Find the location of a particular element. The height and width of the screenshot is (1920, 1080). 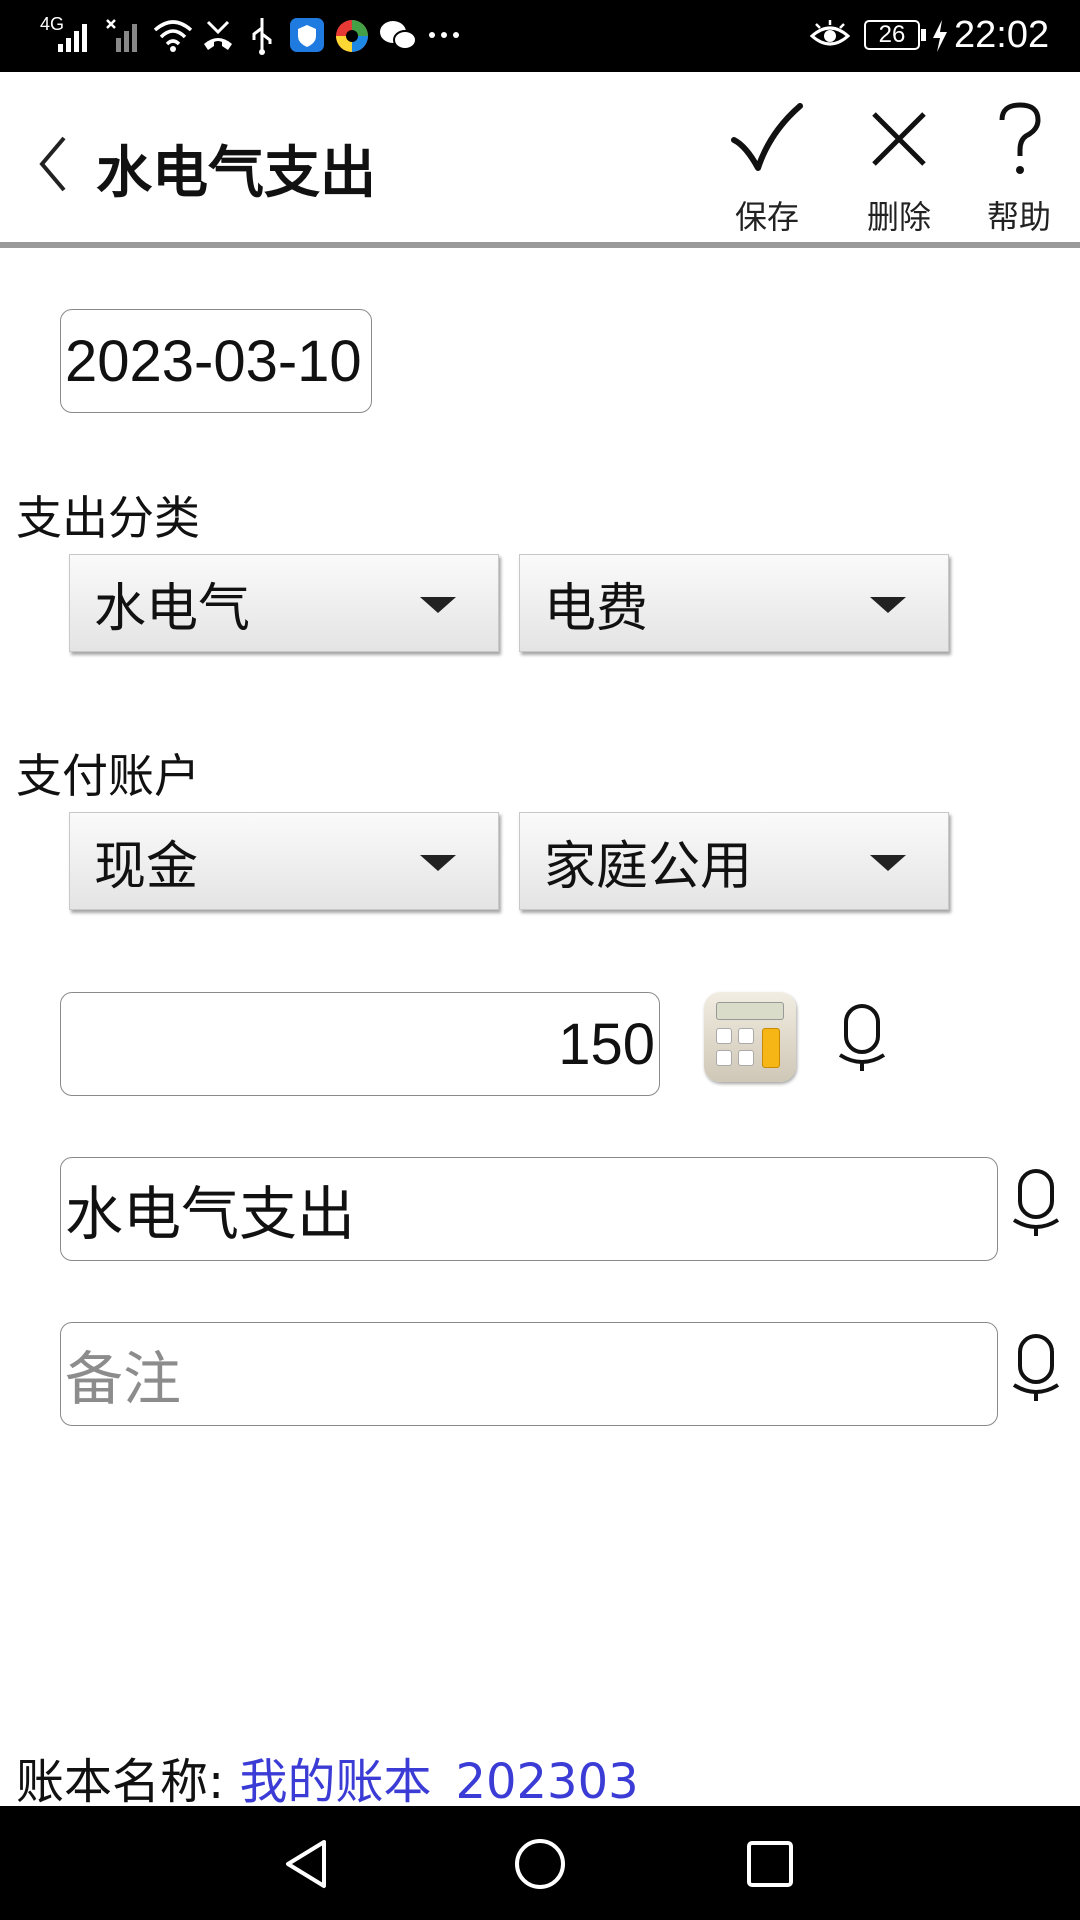

account-sub-select: 家庭公用 is located at coordinates (734, 861).